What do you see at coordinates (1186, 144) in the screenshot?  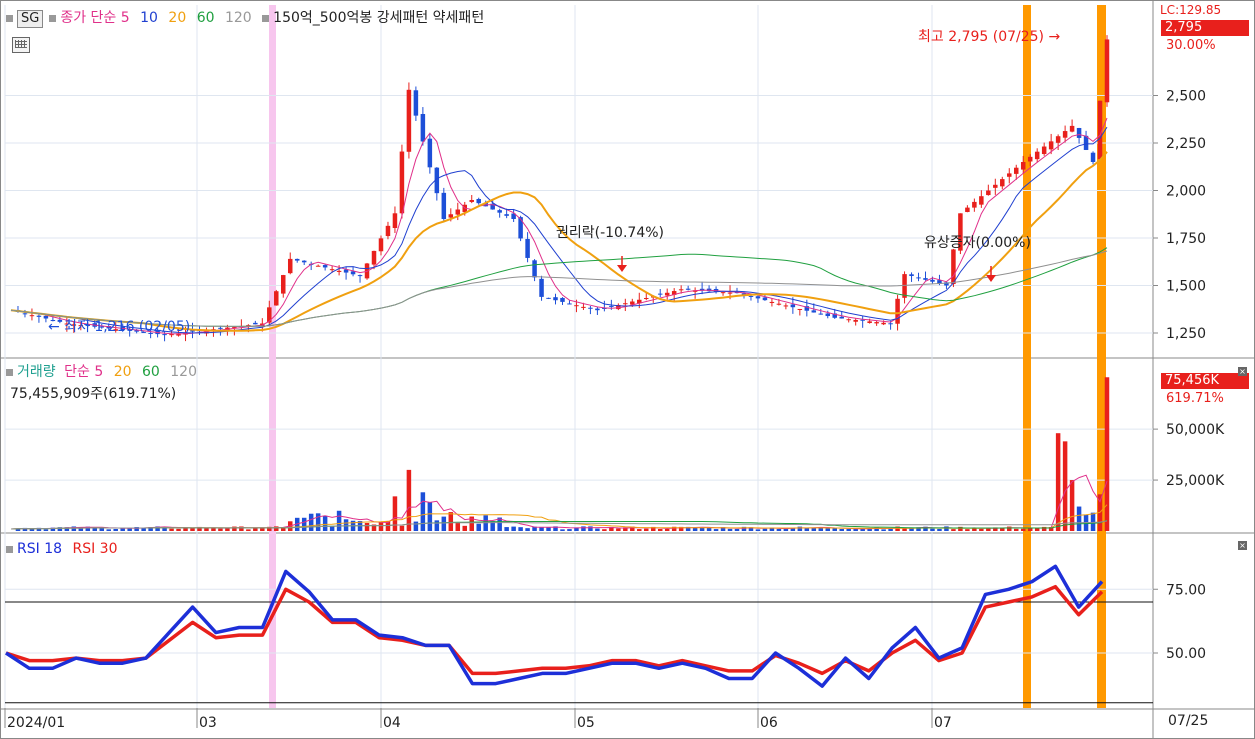 I see `price-tick-label: 2,250` at bounding box center [1186, 144].